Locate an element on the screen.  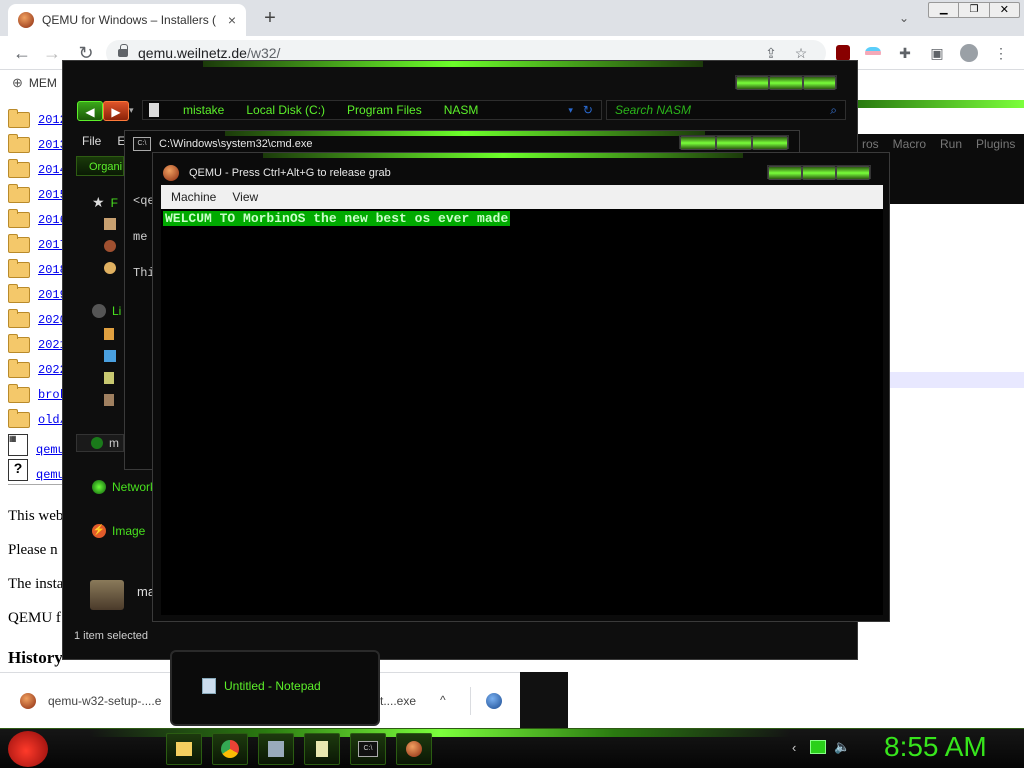
taskbar-explorer is located at coordinates (184, 749).